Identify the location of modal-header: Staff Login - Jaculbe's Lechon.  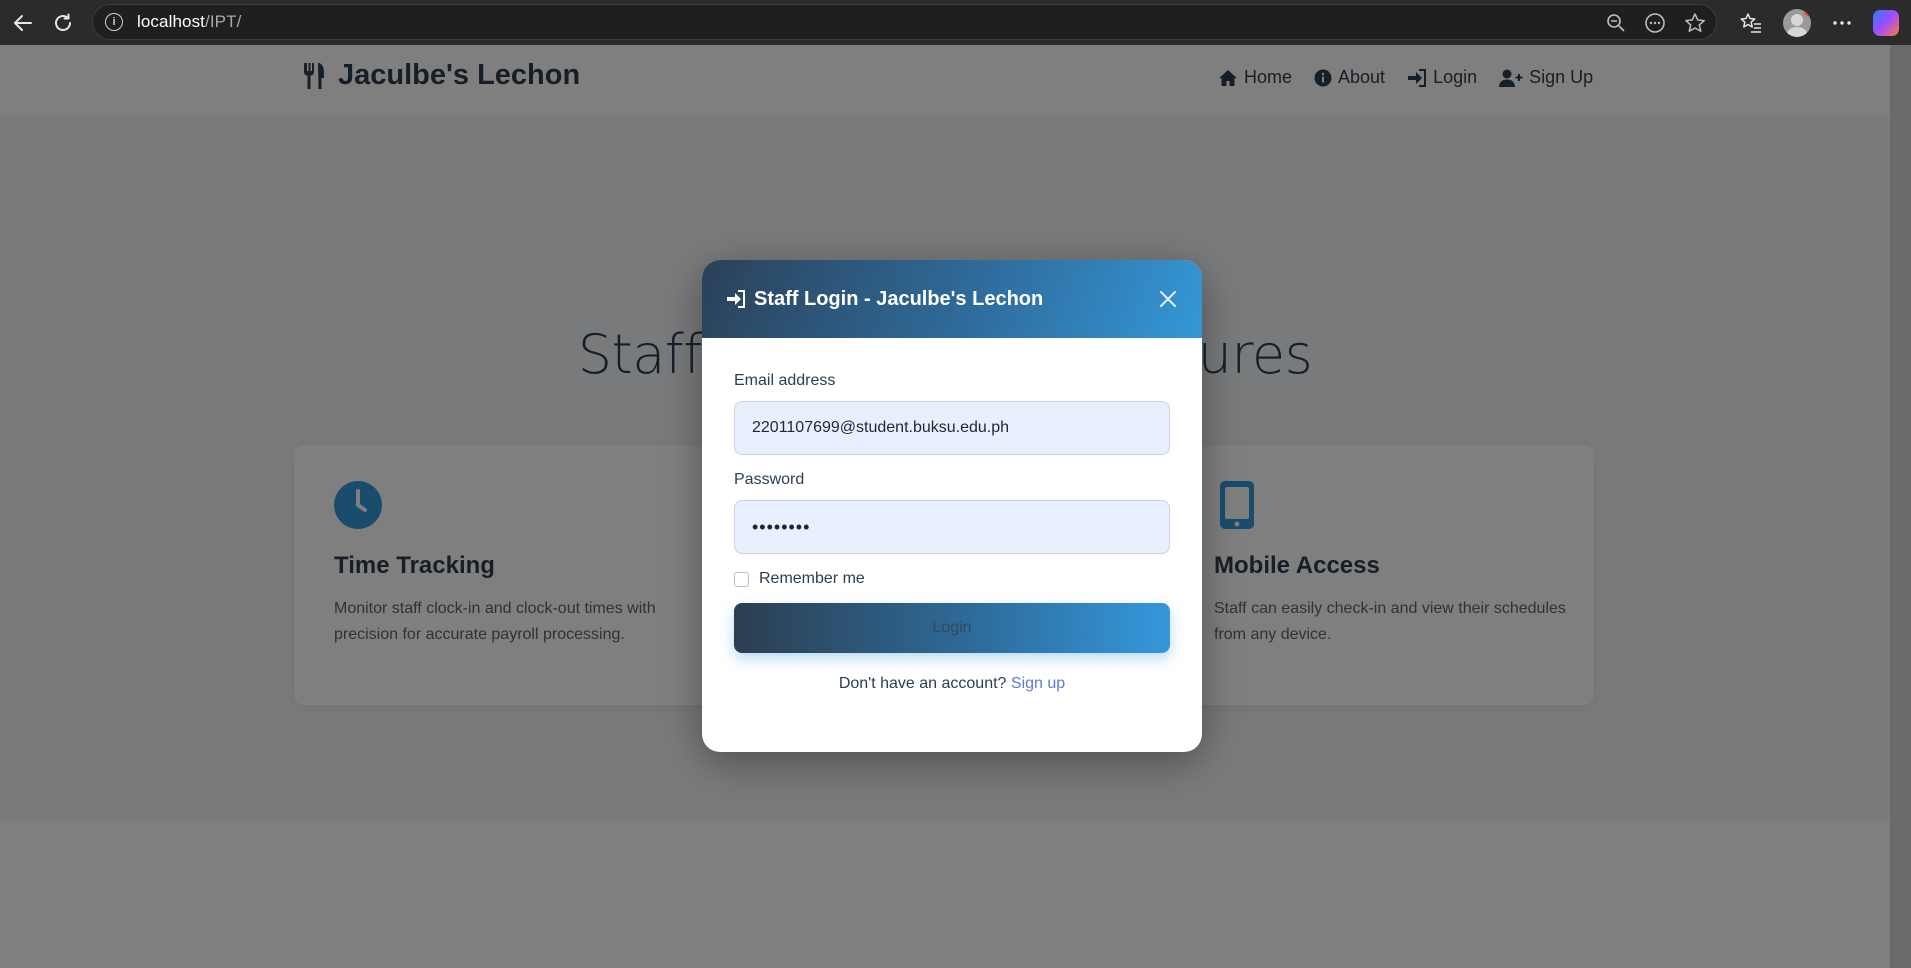
(952, 299).